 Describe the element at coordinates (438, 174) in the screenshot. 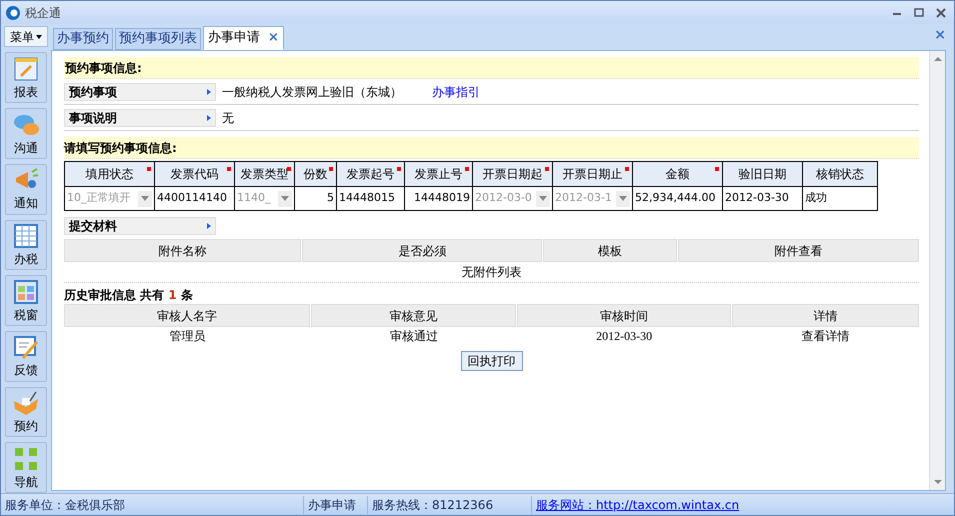

I see `column-header: 发票止号` at that location.